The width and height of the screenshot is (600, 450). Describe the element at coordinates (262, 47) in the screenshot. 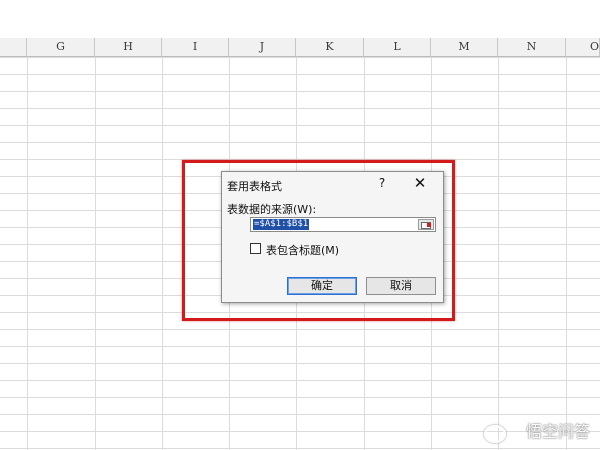

I see `column-header-j: J` at that location.